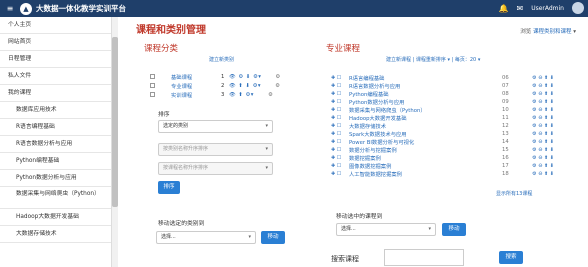 Image resolution: width=588 pixels, height=267 pixels. What do you see at coordinates (245, 86) in the screenshot?
I see `row-action-icons: 👁 ⬆ ⬇ ⚙▾` at bounding box center [245, 86].